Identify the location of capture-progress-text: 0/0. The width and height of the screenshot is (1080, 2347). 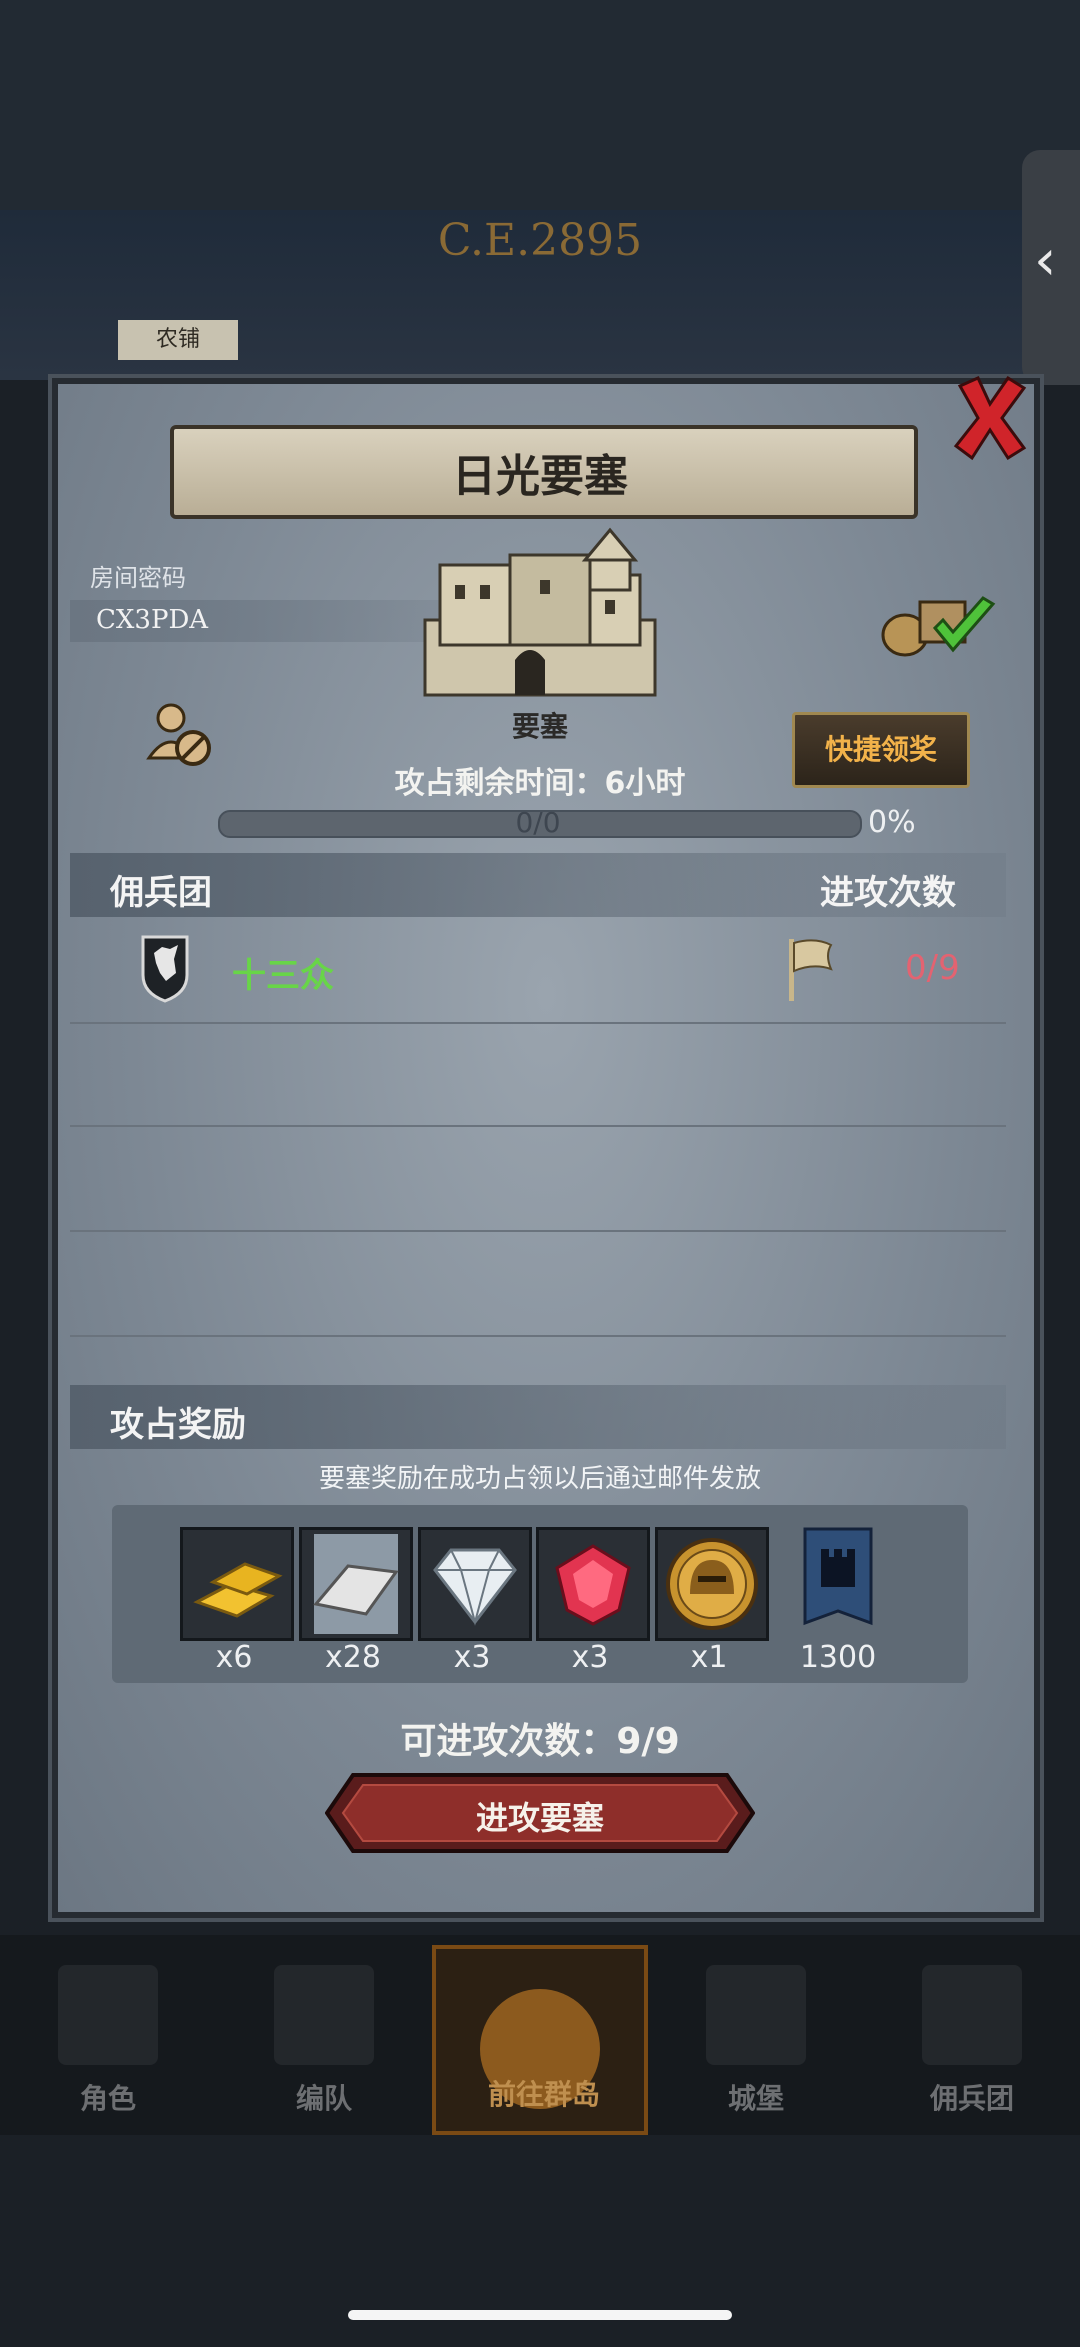
(538, 822).